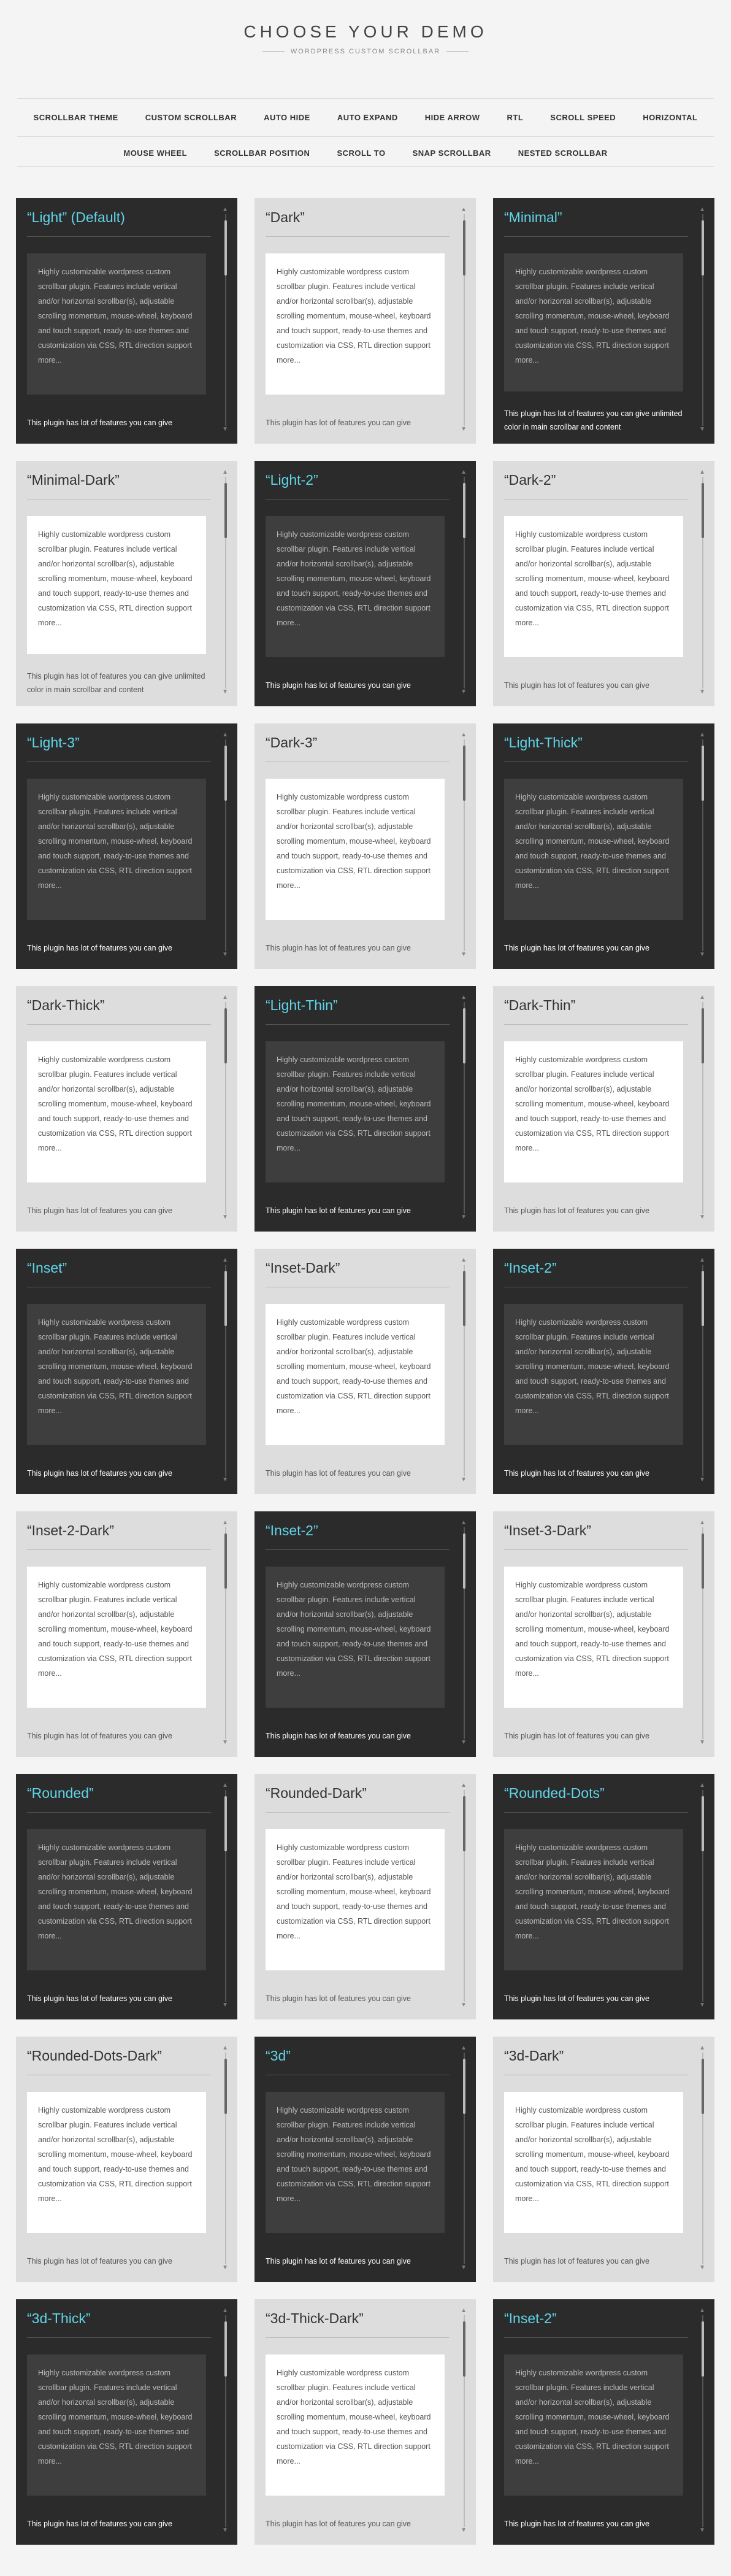 This screenshot has height=2576, width=731. What do you see at coordinates (155, 153) in the screenshot?
I see `nav-item-mouse-wheel: MOUSE WHEEL` at bounding box center [155, 153].